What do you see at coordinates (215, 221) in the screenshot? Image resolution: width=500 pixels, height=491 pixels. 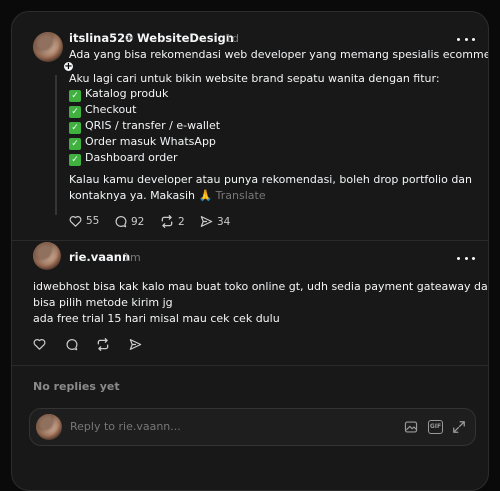 I see `share-button: 34` at bounding box center [215, 221].